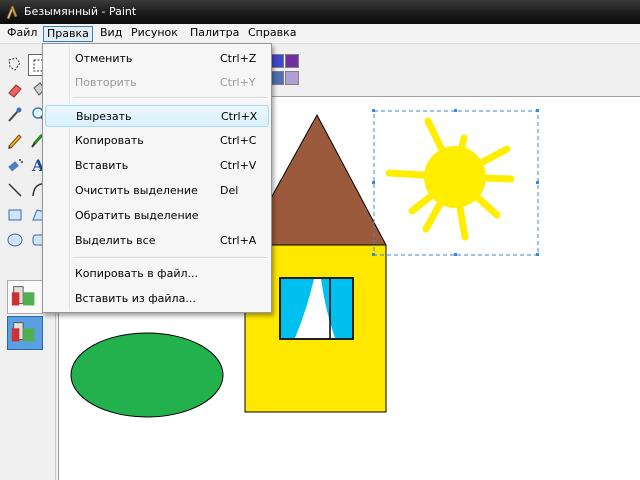 This screenshot has height=480, width=640. I want to click on menu-item-cut: Вырезать Ctrl+X, so click(157, 116).